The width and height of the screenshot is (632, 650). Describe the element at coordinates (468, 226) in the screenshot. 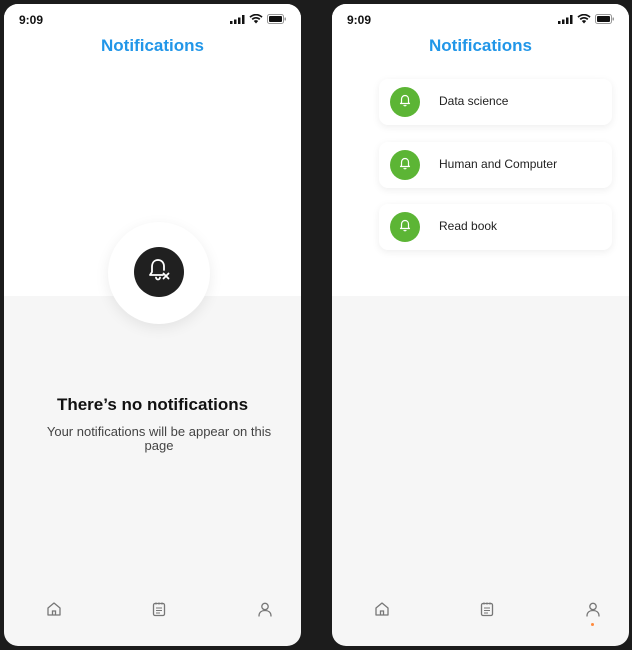

I see `notification-label: Read book` at that location.